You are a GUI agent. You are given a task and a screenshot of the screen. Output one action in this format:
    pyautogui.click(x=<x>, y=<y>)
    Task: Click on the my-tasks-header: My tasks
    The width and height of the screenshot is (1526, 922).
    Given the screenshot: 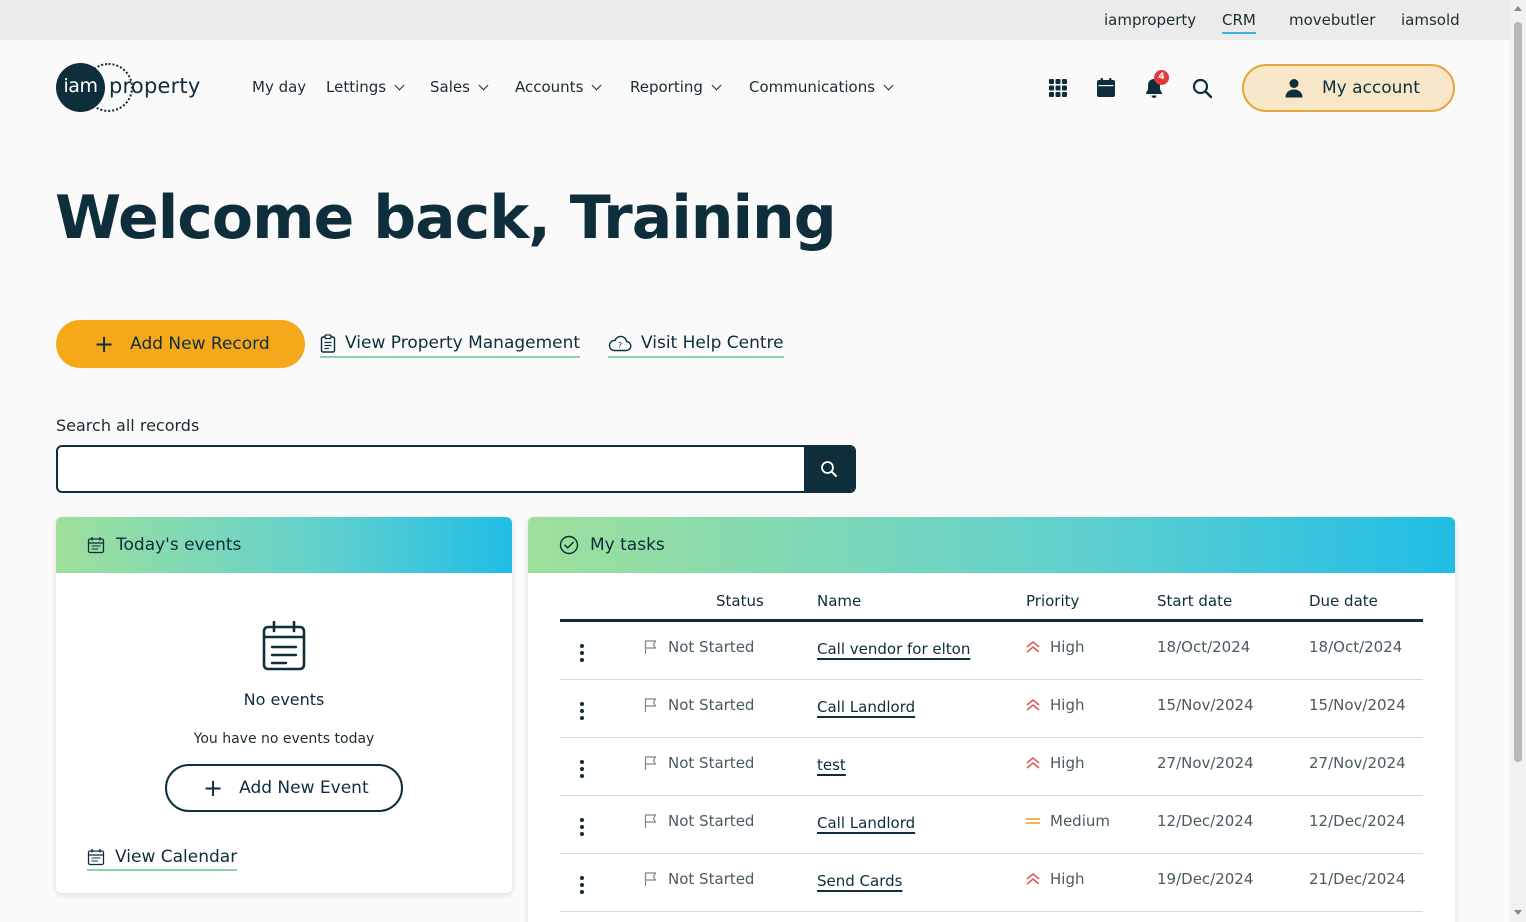 What is the action you would take?
    pyautogui.click(x=991, y=545)
    